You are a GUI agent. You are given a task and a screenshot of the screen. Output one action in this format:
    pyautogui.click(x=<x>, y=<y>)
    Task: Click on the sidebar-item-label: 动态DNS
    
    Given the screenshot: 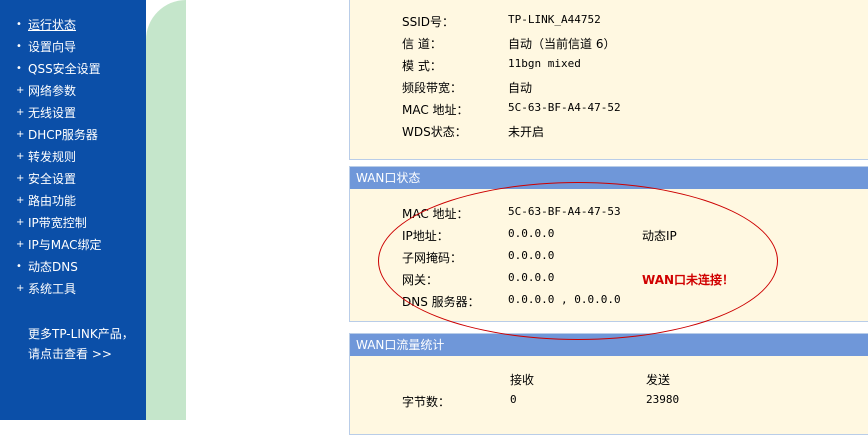 What is the action you would take?
    pyautogui.click(x=53, y=267)
    